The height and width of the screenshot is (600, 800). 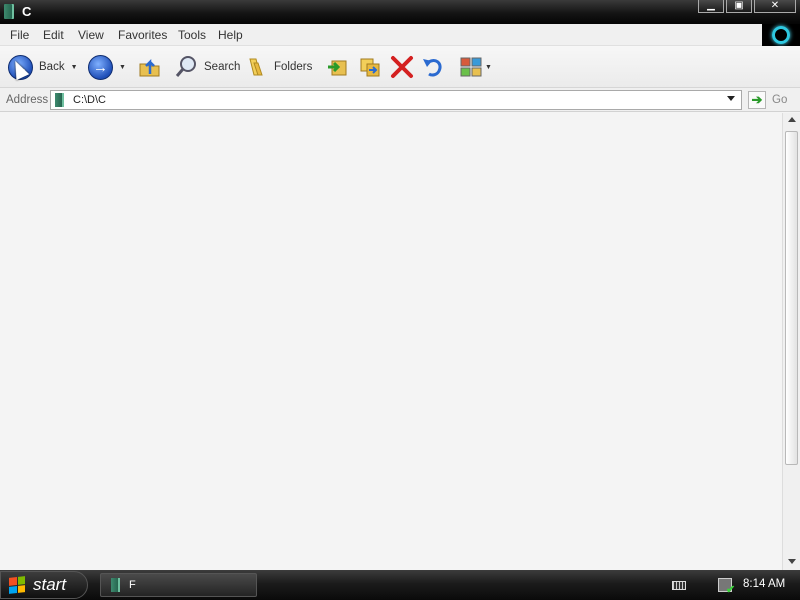 I want to click on address-label: Address, so click(x=27, y=100).